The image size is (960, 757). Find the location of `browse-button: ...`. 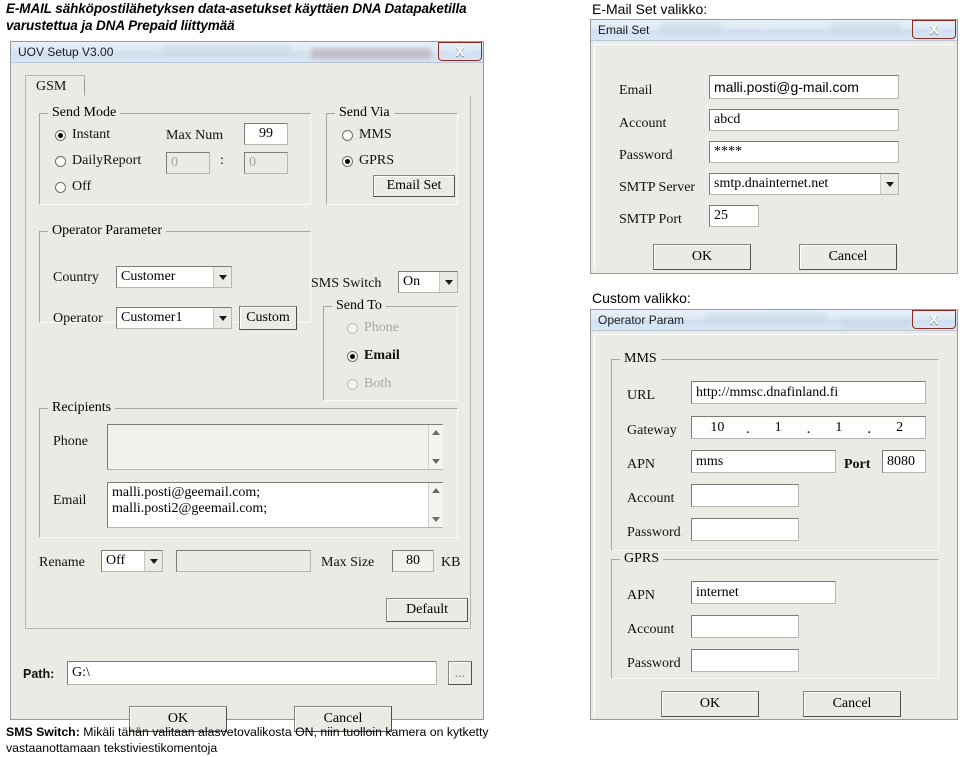

browse-button: ... is located at coordinates (460, 673).